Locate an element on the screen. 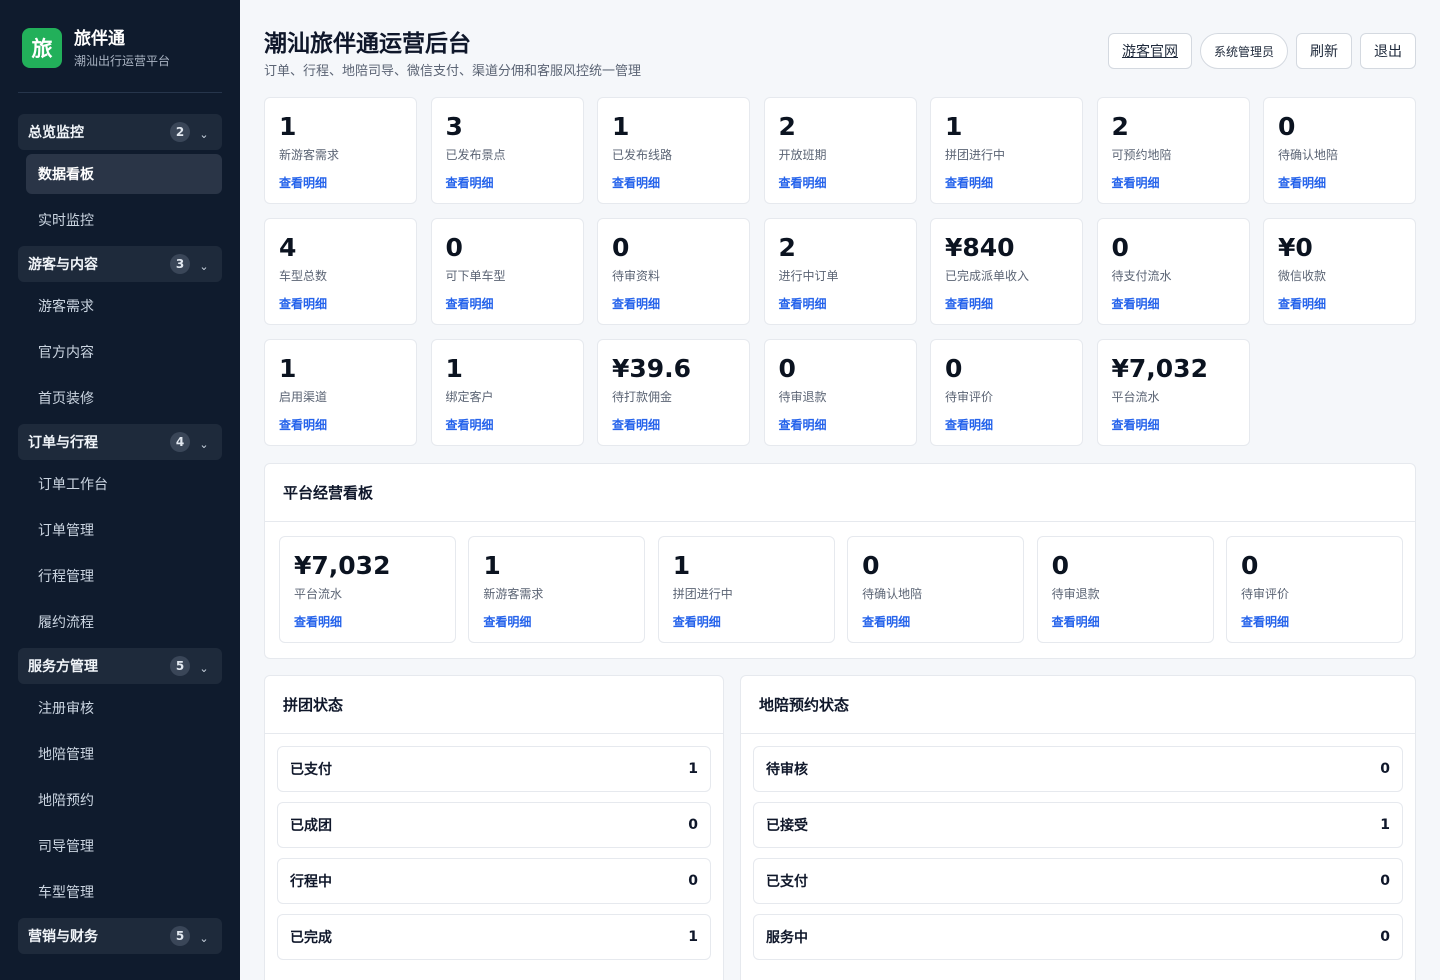  stat-card: 4 车型总数 查看明细 is located at coordinates (340, 271).